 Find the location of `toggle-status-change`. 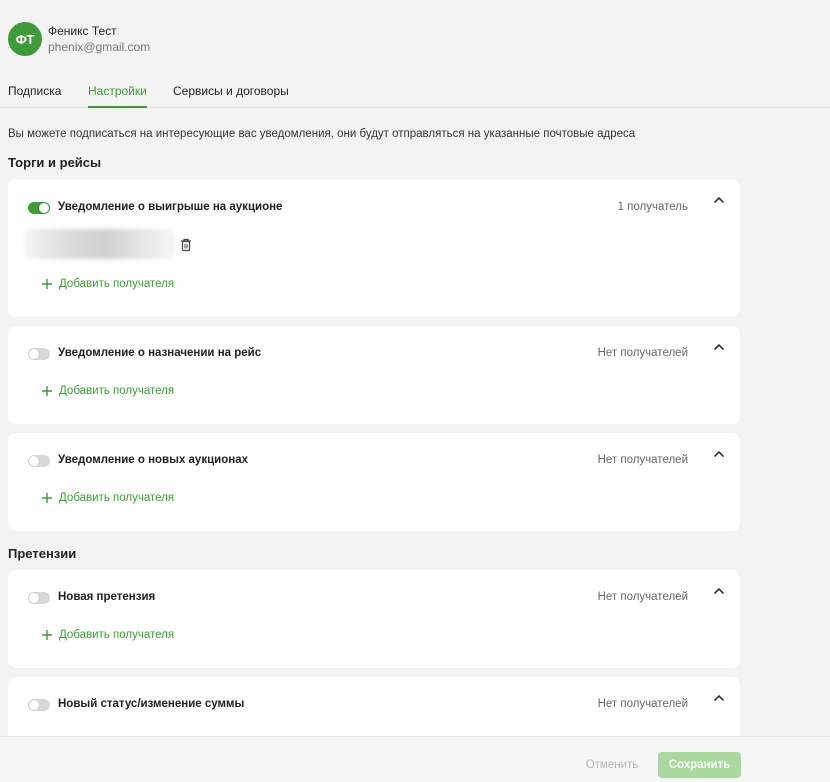

toggle-status-change is located at coordinates (39, 705).